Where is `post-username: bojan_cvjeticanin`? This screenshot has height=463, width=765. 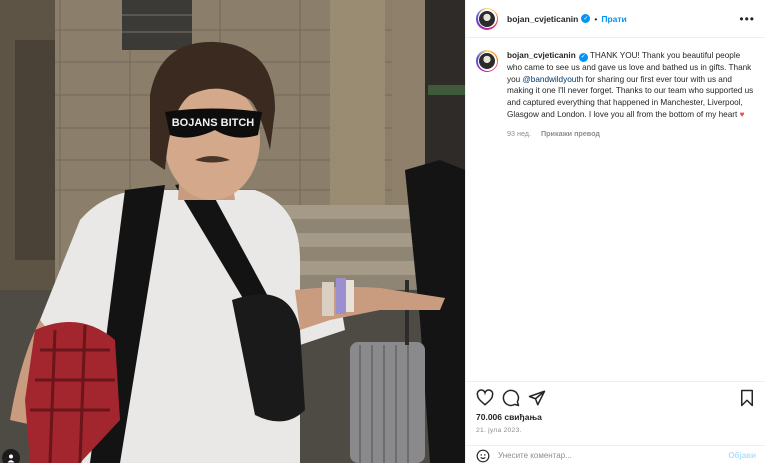
post-username: bojan_cvjeticanin is located at coordinates (542, 19).